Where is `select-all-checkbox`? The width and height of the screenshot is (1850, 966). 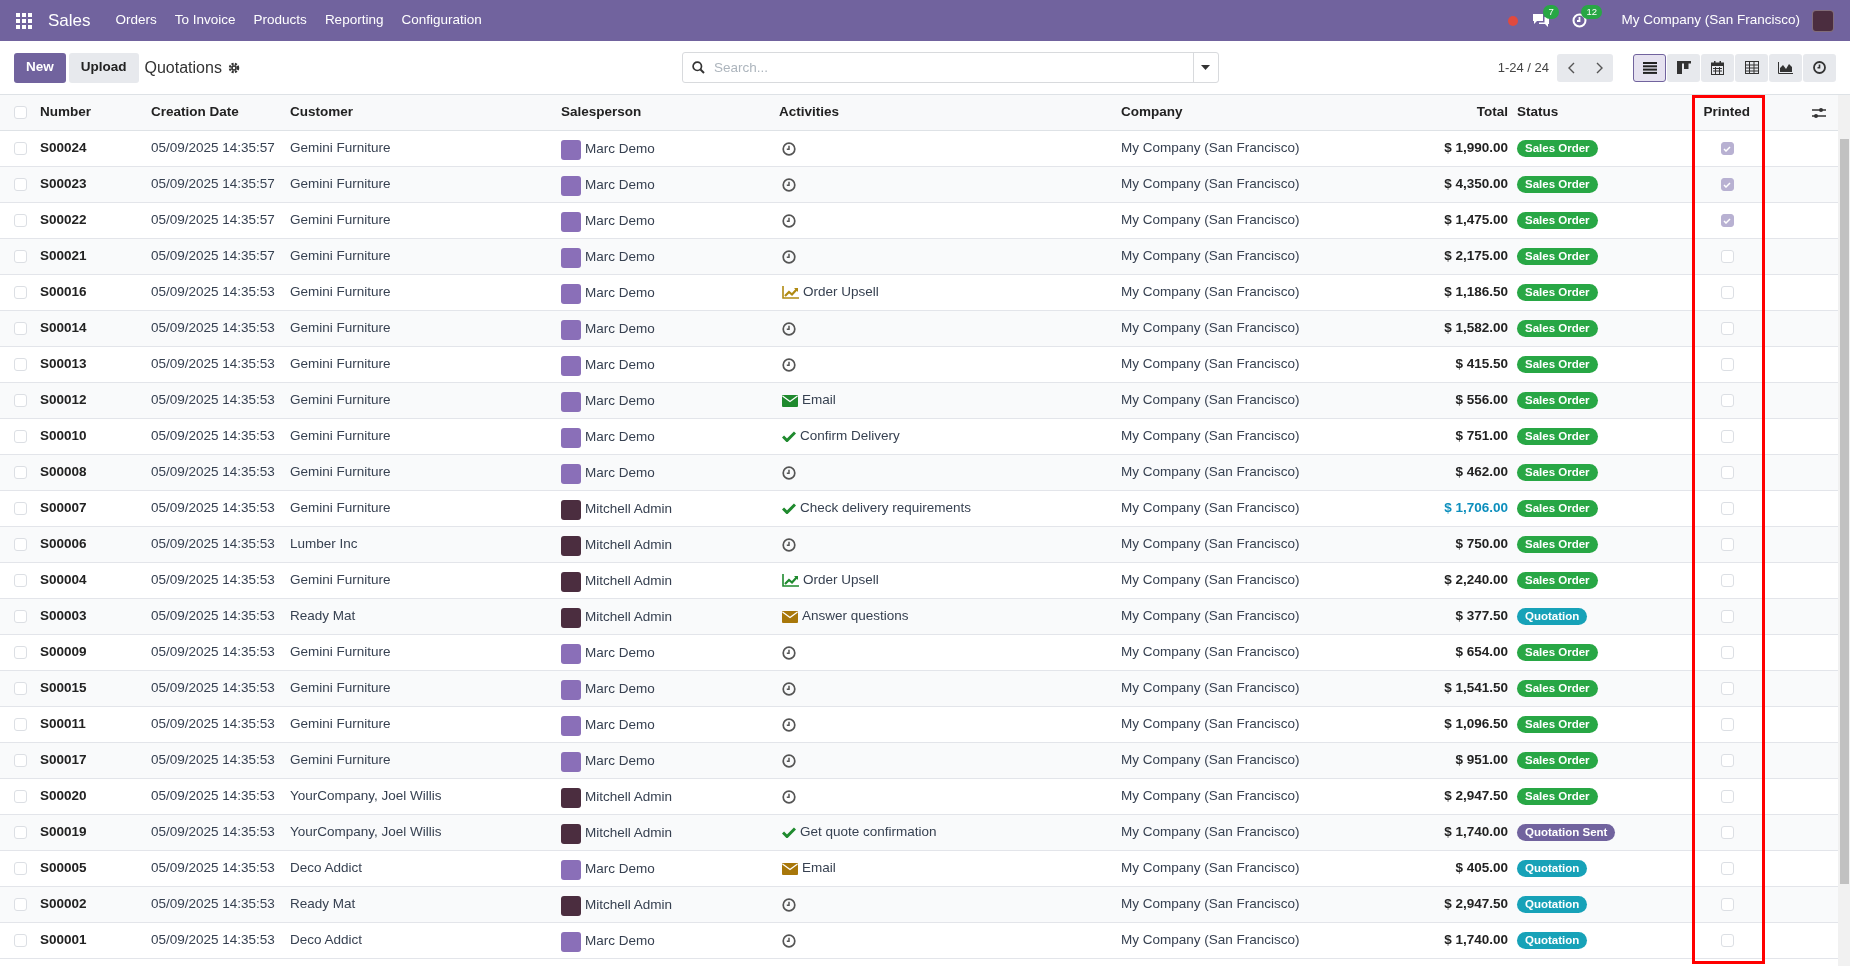 select-all-checkbox is located at coordinates (20, 112).